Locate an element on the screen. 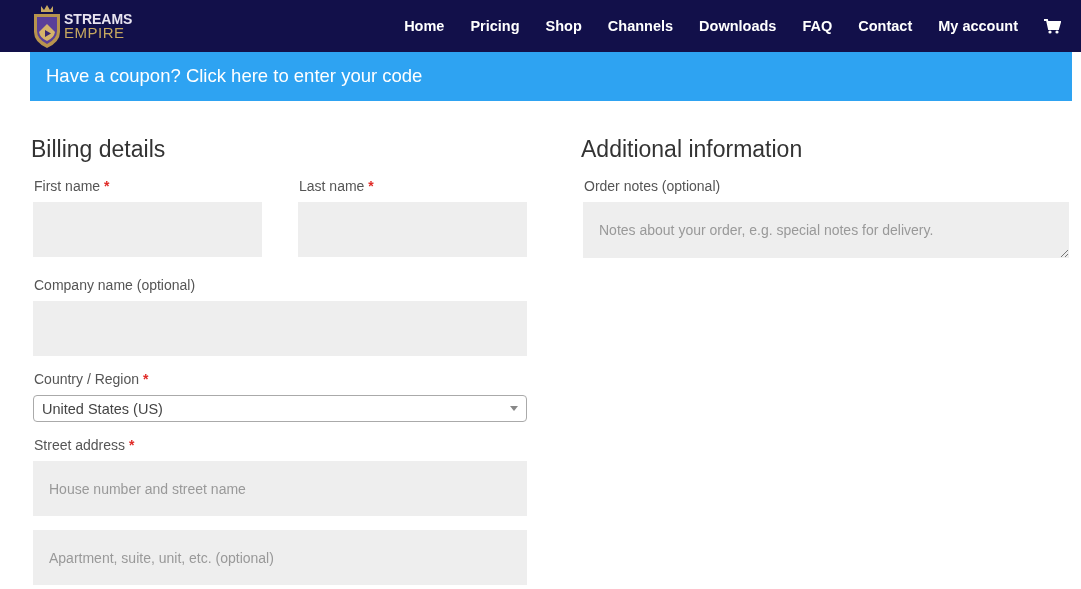 The height and width of the screenshot is (589, 1081). nav-link: Channels is located at coordinates (640, 26).